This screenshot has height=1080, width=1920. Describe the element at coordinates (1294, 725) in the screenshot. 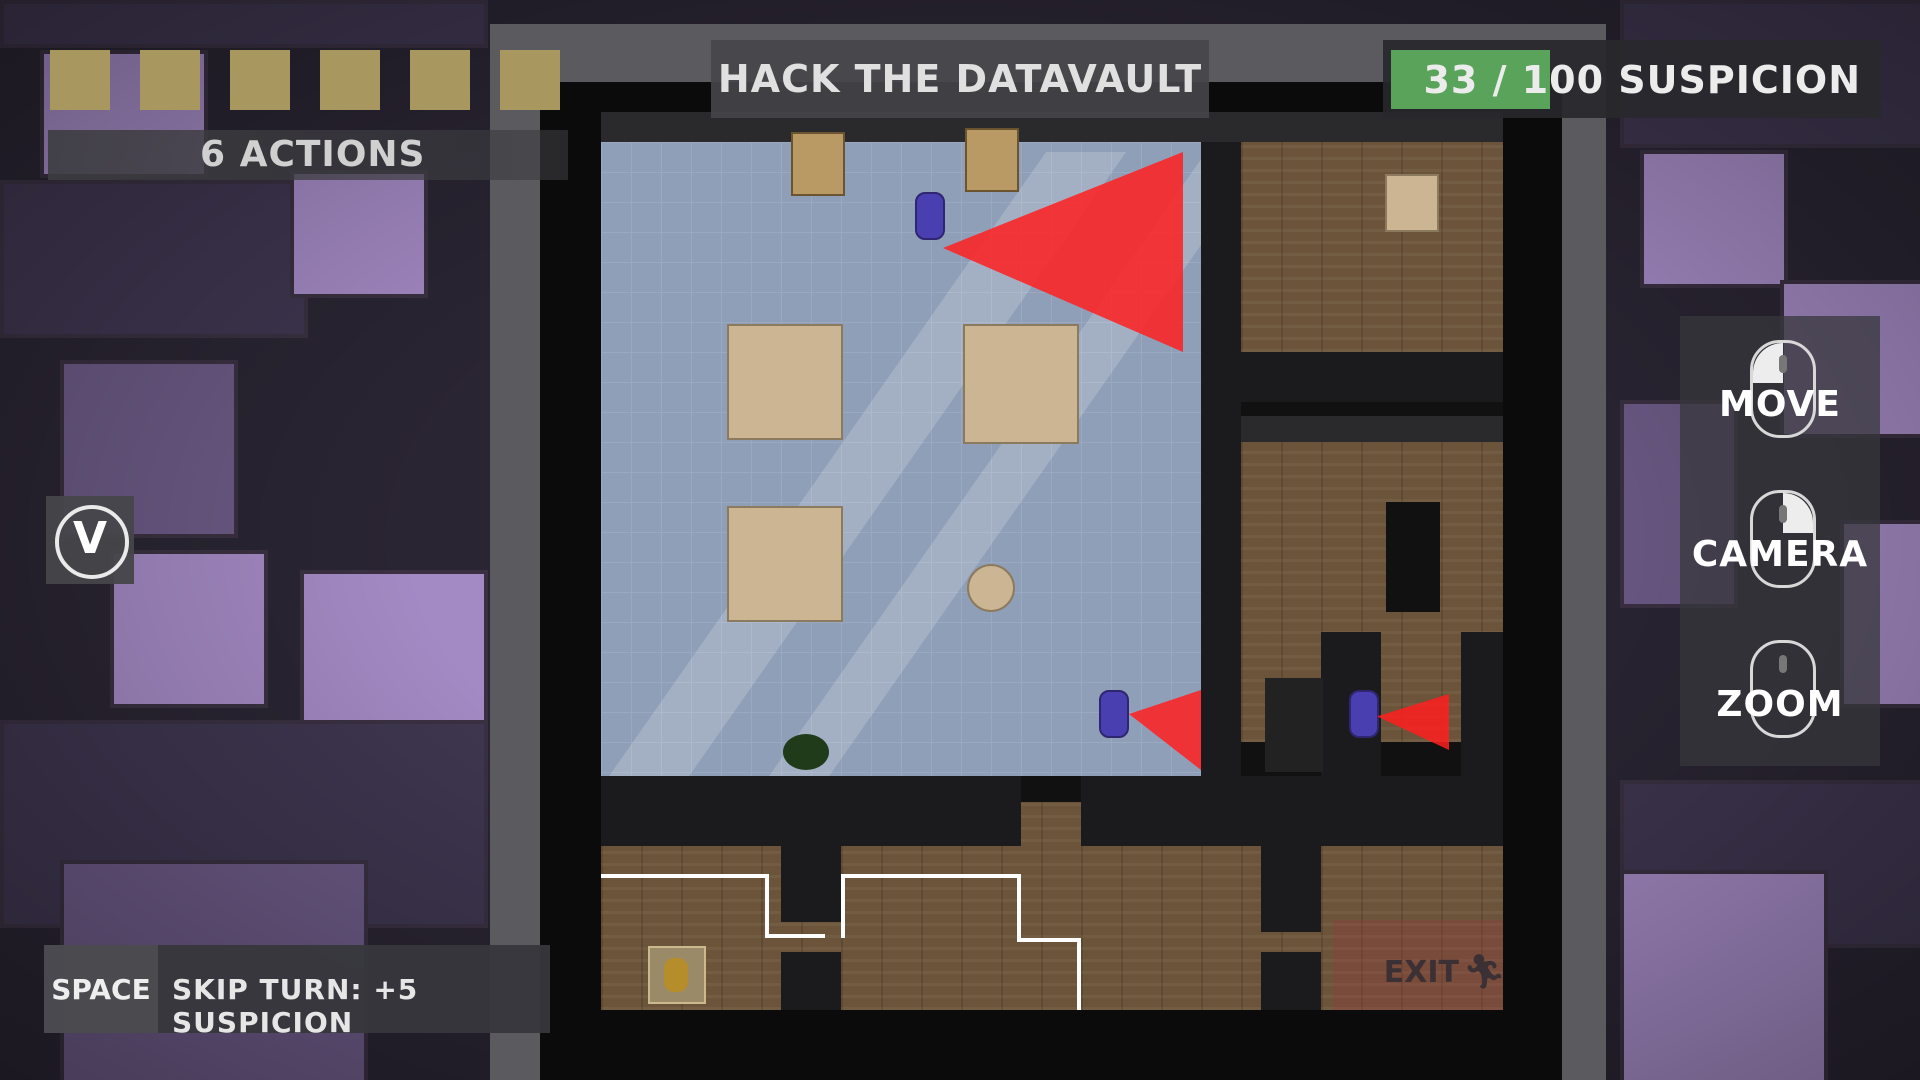

I see `dark-desk` at that location.